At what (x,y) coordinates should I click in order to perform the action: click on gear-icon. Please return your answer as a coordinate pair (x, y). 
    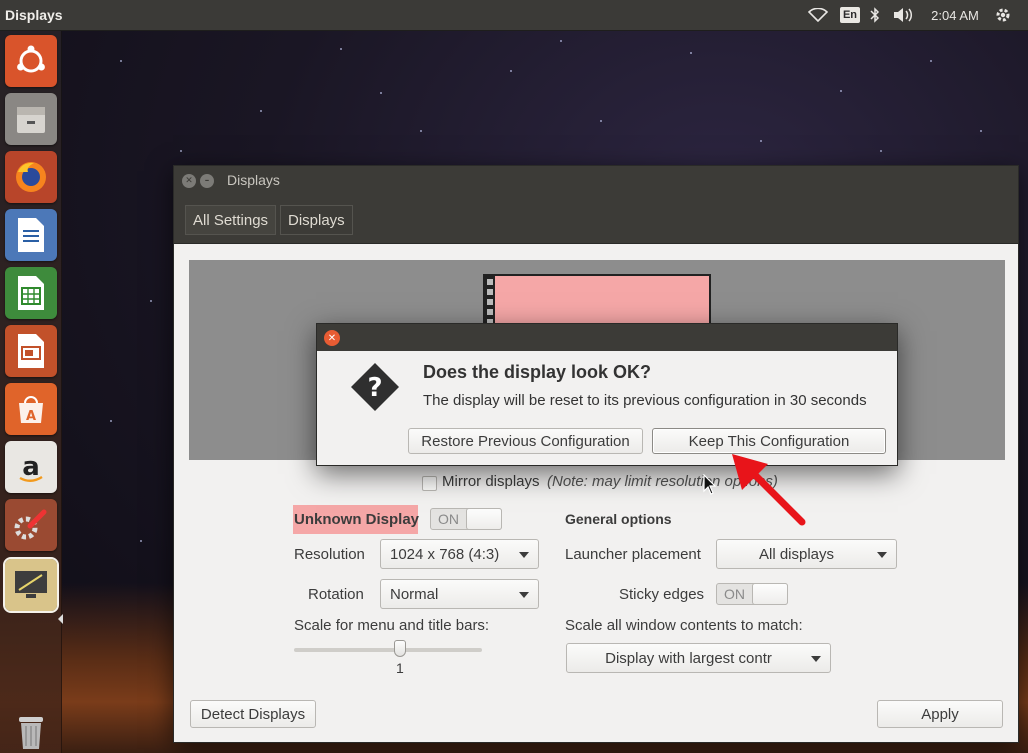
    Looking at the image, I should click on (1003, 15).